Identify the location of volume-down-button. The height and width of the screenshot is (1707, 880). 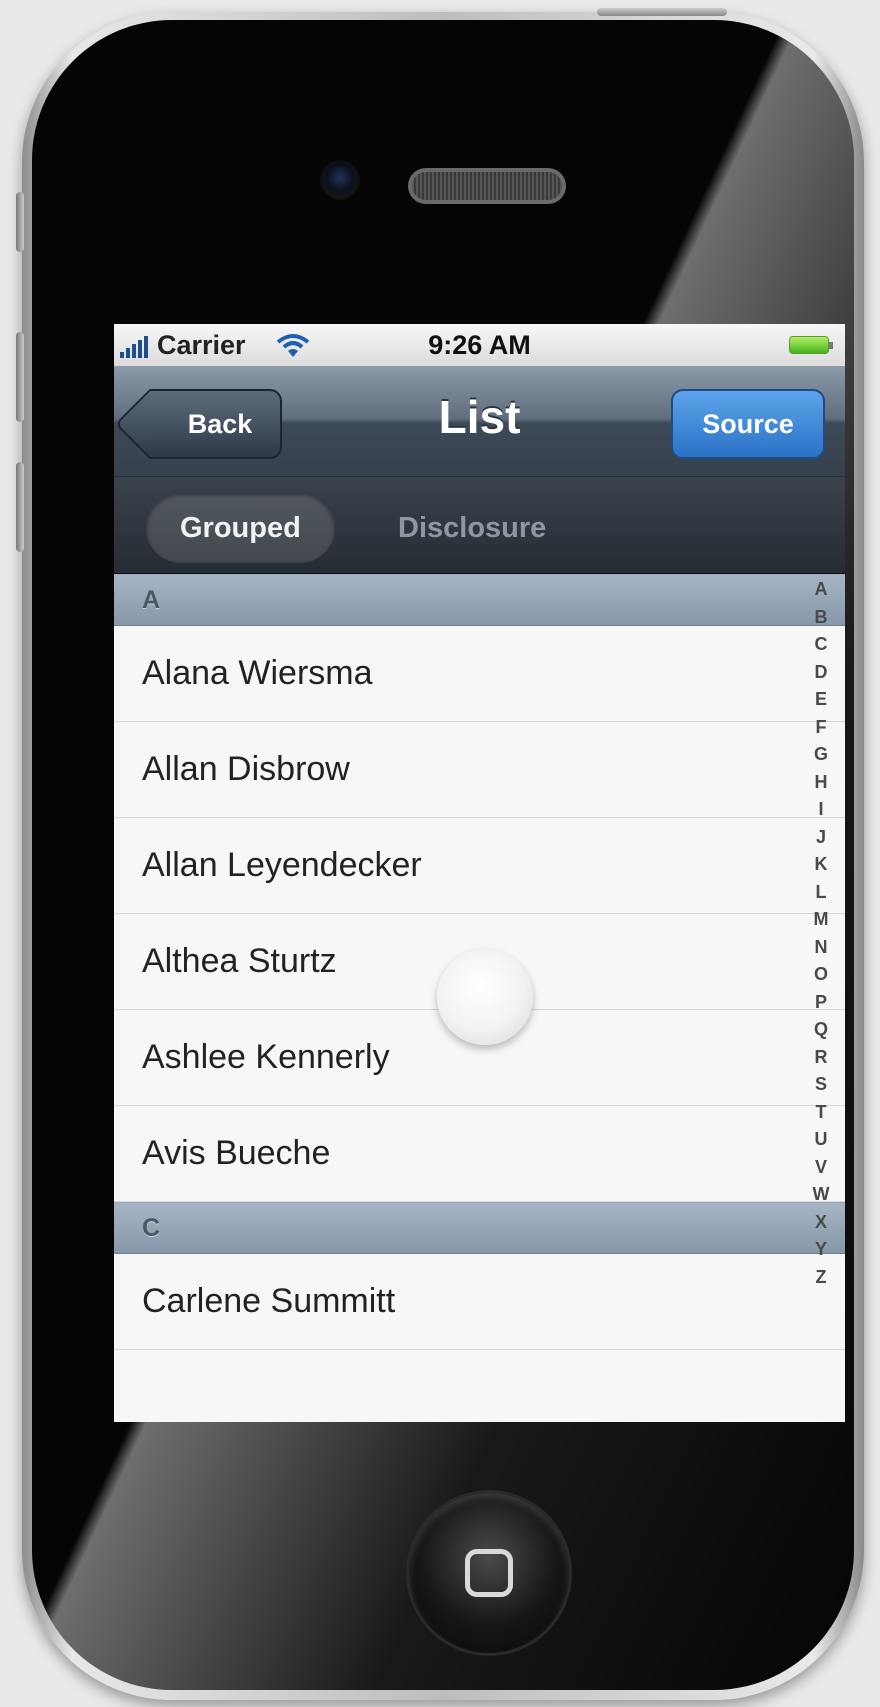
(20, 507).